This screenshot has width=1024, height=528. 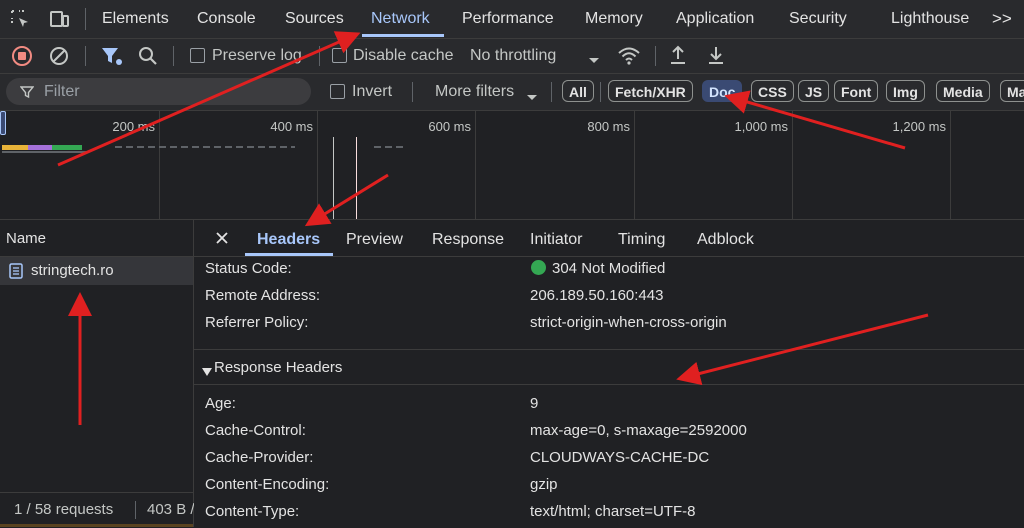 I want to click on header-name: Cache-Provider:, so click(x=259, y=457).